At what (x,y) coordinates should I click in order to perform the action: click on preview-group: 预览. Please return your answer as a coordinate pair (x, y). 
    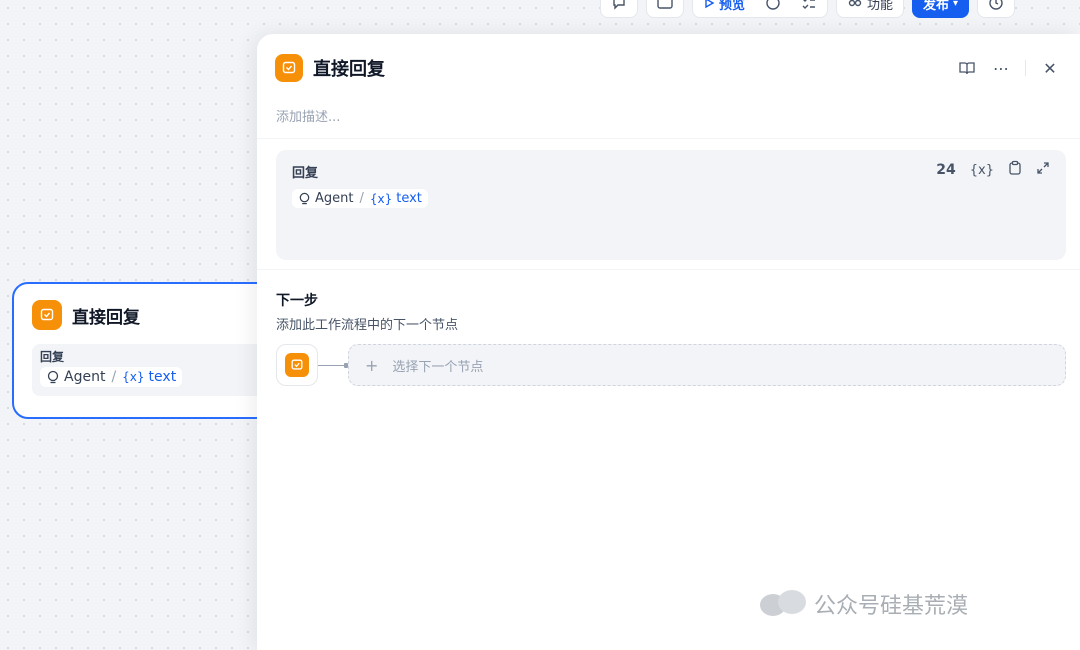
    Looking at the image, I should click on (760, 9).